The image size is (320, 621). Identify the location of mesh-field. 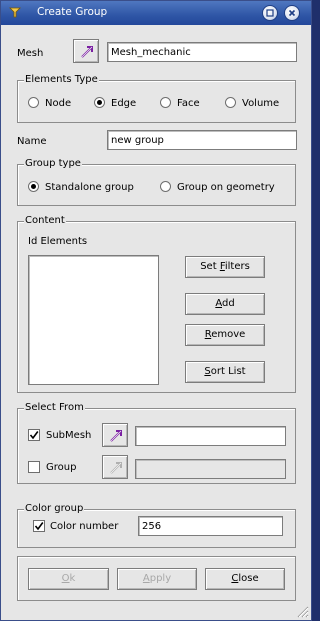
(202, 52).